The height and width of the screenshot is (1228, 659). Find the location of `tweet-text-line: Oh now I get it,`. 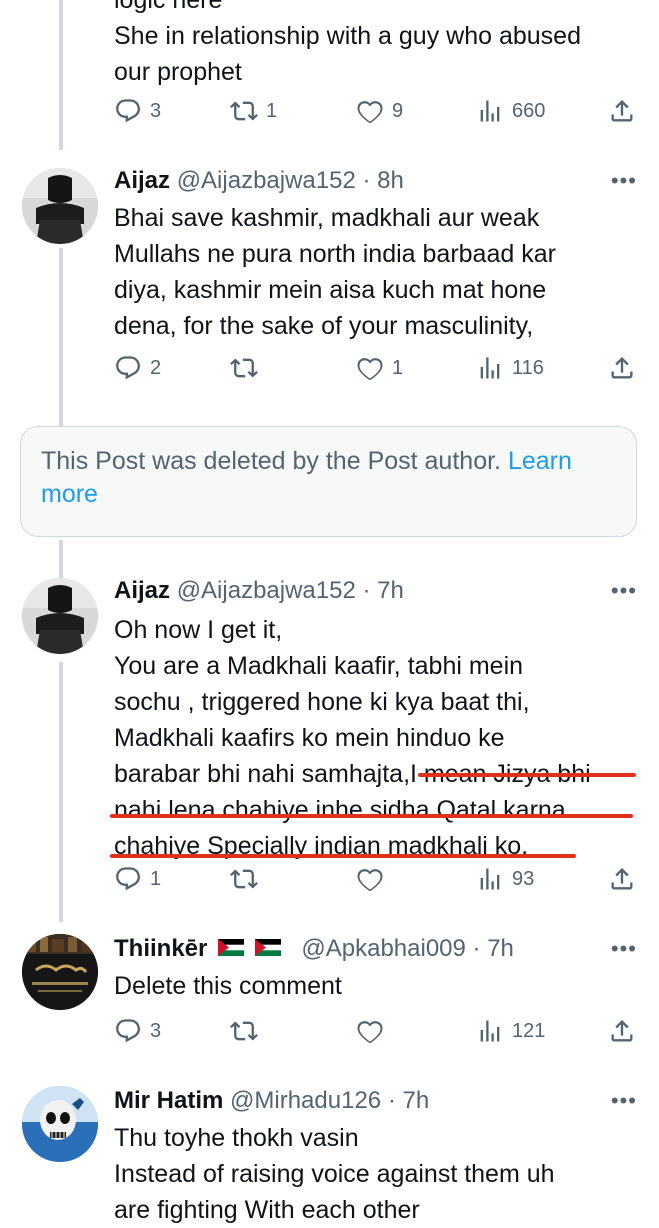

tweet-text-line: Oh now I get it, is located at coordinates (198, 630).